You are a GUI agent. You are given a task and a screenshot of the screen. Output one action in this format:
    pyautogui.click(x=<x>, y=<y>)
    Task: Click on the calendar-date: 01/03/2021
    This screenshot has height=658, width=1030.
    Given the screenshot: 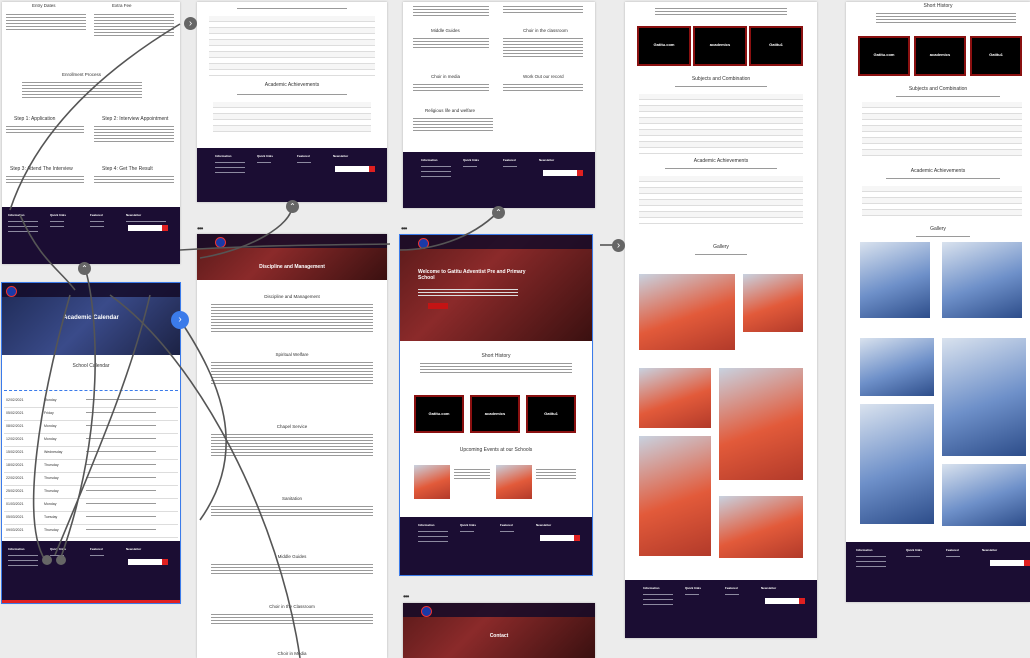 What is the action you would take?
    pyautogui.click(x=15, y=504)
    